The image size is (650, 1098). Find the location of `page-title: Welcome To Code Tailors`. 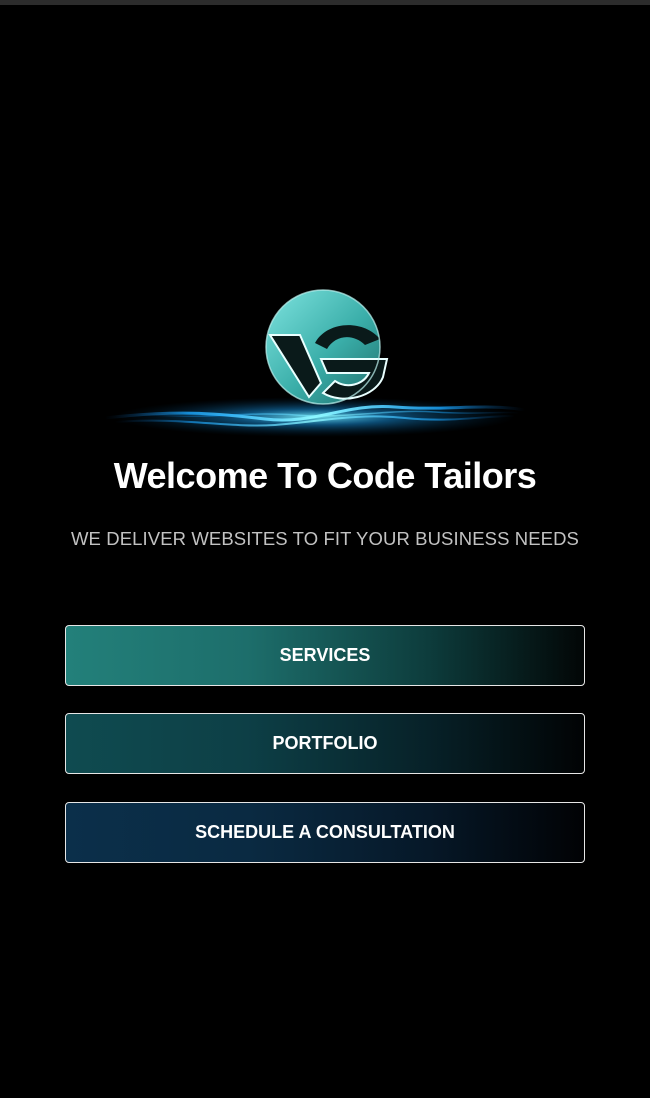

page-title: Welcome To Code Tailors is located at coordinates (325, 475).